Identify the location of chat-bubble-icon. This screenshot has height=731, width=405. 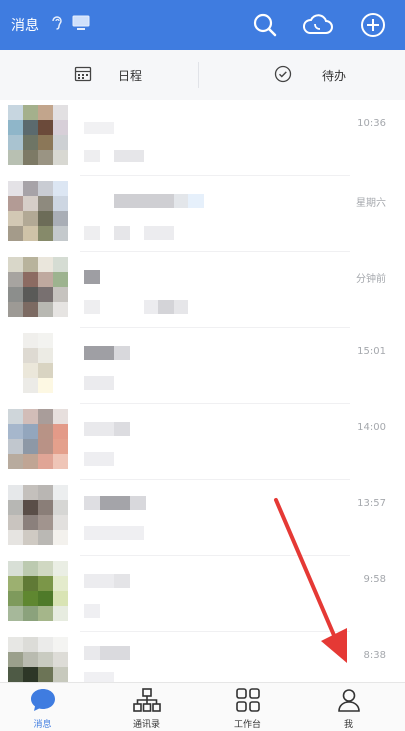
(43, 702).